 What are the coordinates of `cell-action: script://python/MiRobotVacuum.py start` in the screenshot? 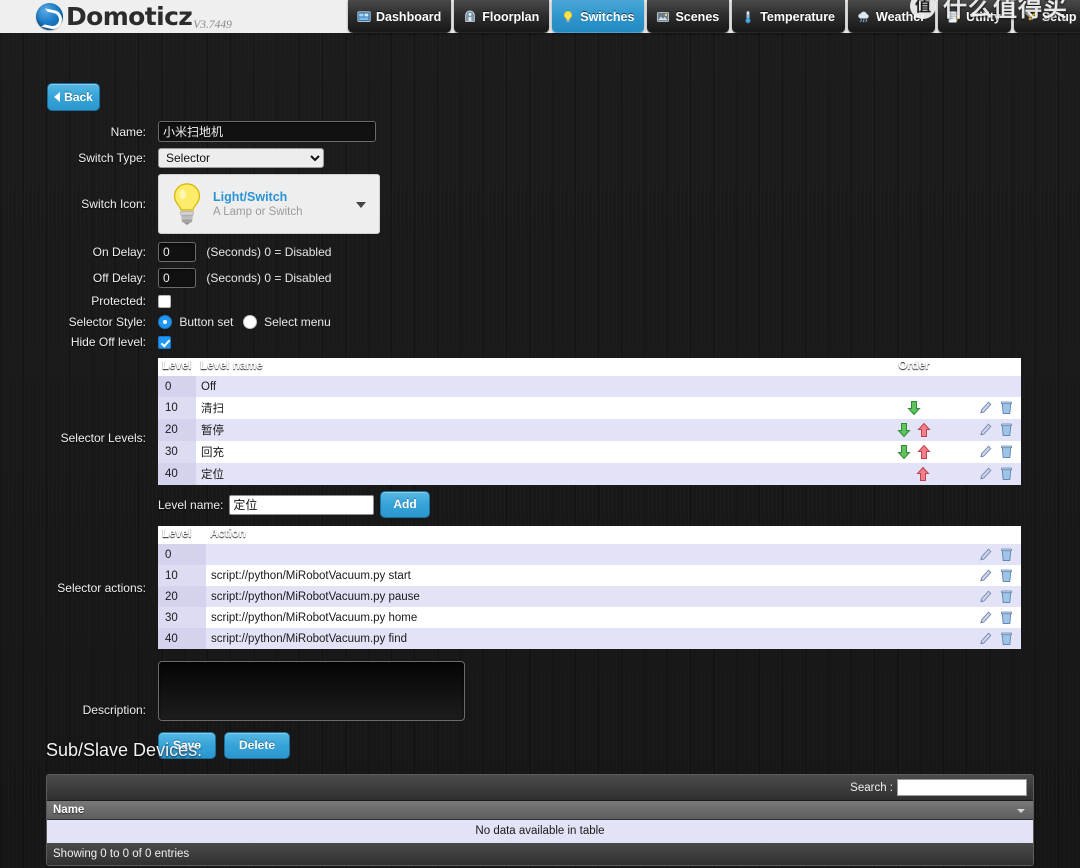 It's located at (311, 575).